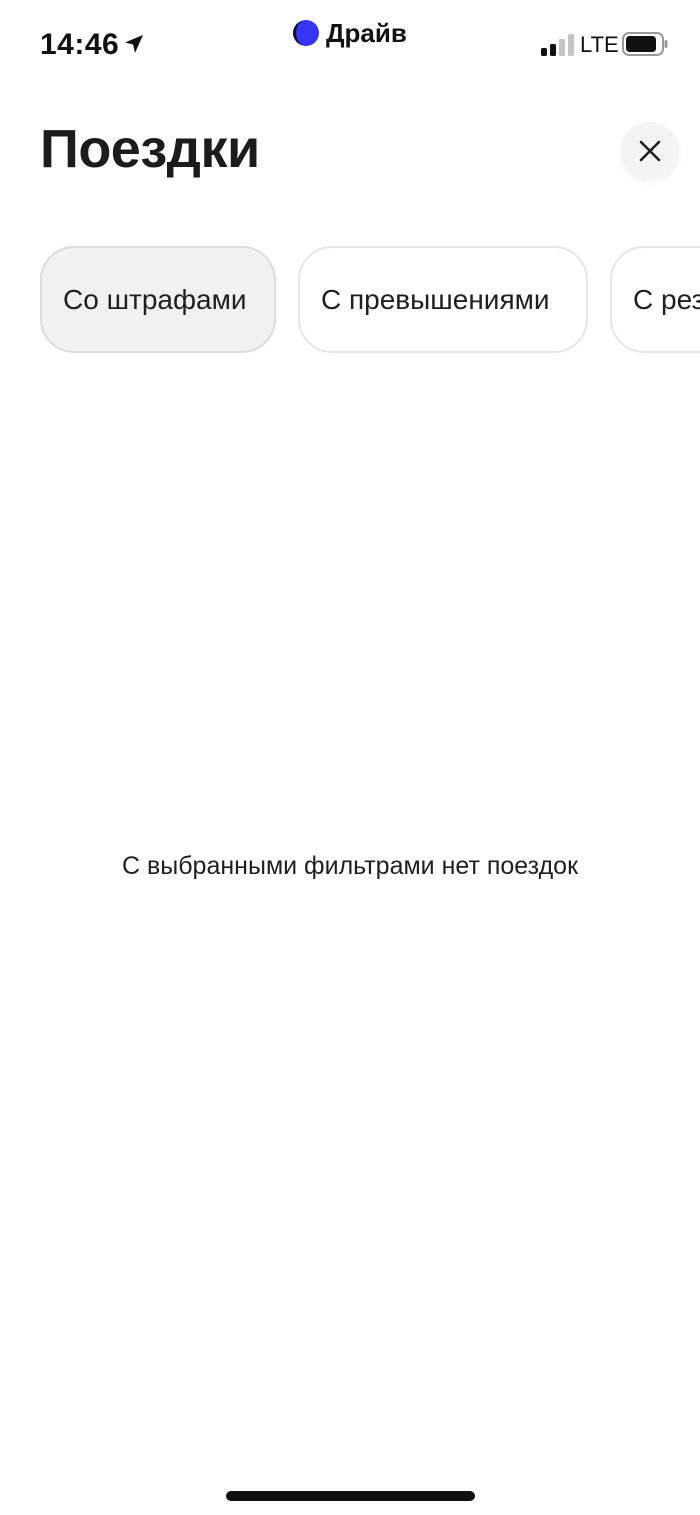 The height and width of the screenshot is (1515, 700). What do you see at coordinates (350, 1496) in the screenshot?
I see `home-indicator` at bounding box center [350, 1496].